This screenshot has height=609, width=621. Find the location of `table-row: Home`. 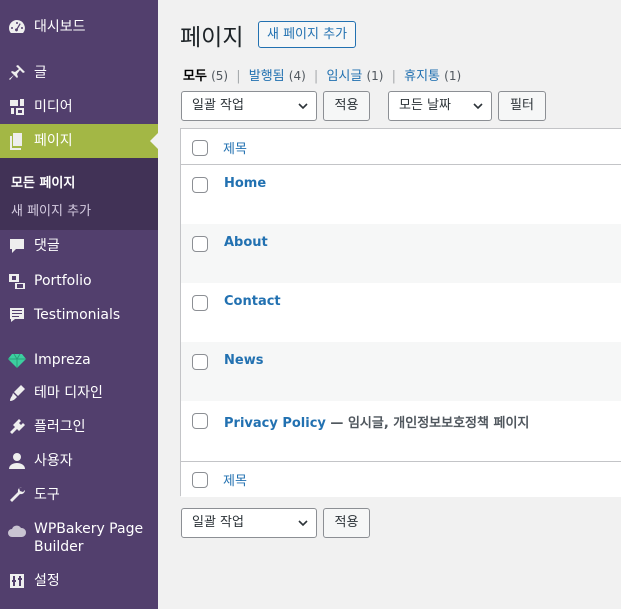

table-row: Home is located at coordinates (401, 194).